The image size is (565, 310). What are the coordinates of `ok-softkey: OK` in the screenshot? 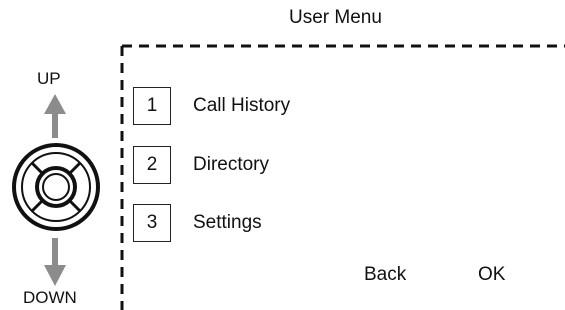 It's located at (491, 275).